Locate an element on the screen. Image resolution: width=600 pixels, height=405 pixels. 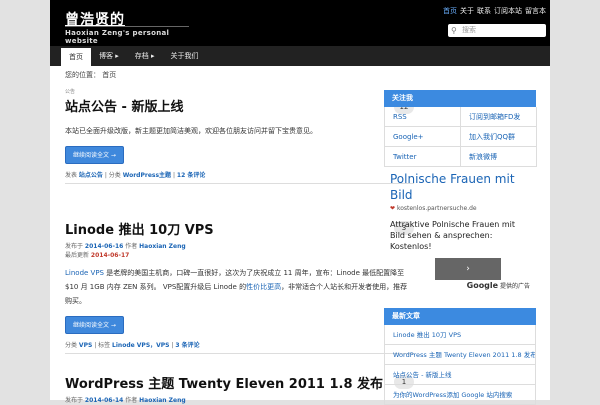
ad-url: ❤ kostenlos.partnersuche.de is located at coordinates (460, 208).